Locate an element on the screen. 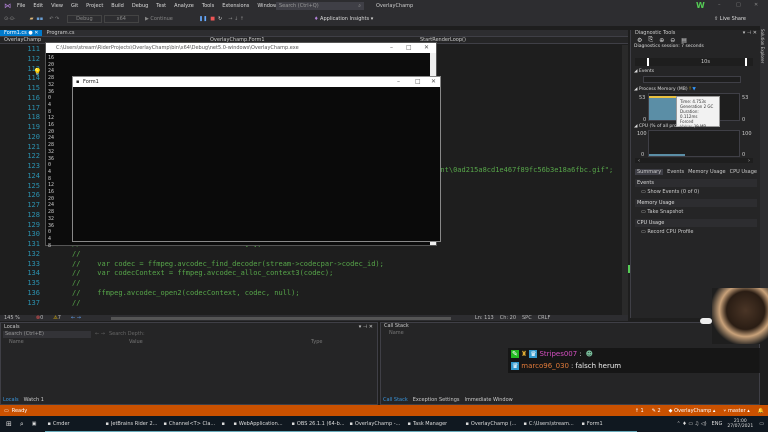 Image resolution: width=768 pixels, height=432 pixels. menu-item-git: Git is located at coordinates (74, 6).